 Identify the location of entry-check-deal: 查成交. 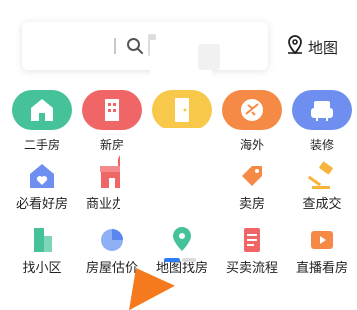
(321, 186).